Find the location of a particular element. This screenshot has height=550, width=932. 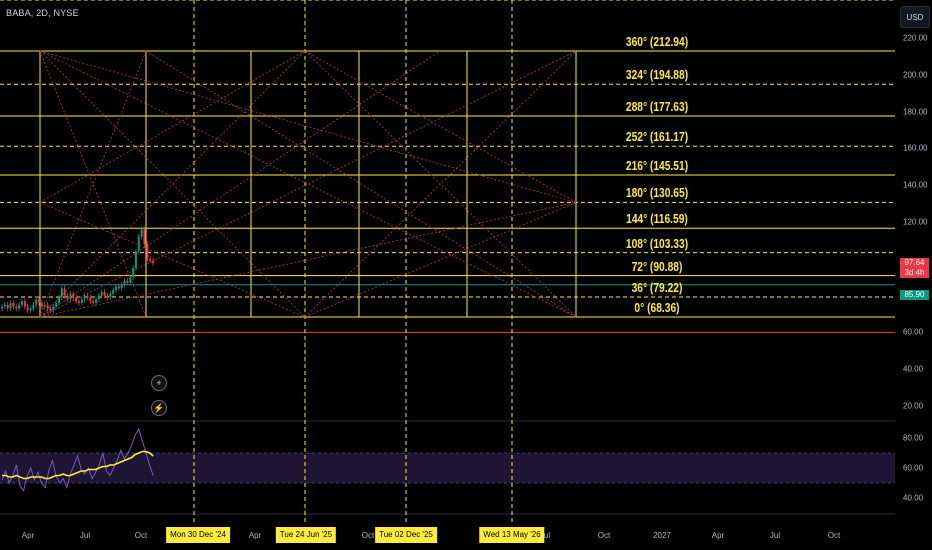

gann-level-label: 72° (90.88) is located at coordinates (657, 266).